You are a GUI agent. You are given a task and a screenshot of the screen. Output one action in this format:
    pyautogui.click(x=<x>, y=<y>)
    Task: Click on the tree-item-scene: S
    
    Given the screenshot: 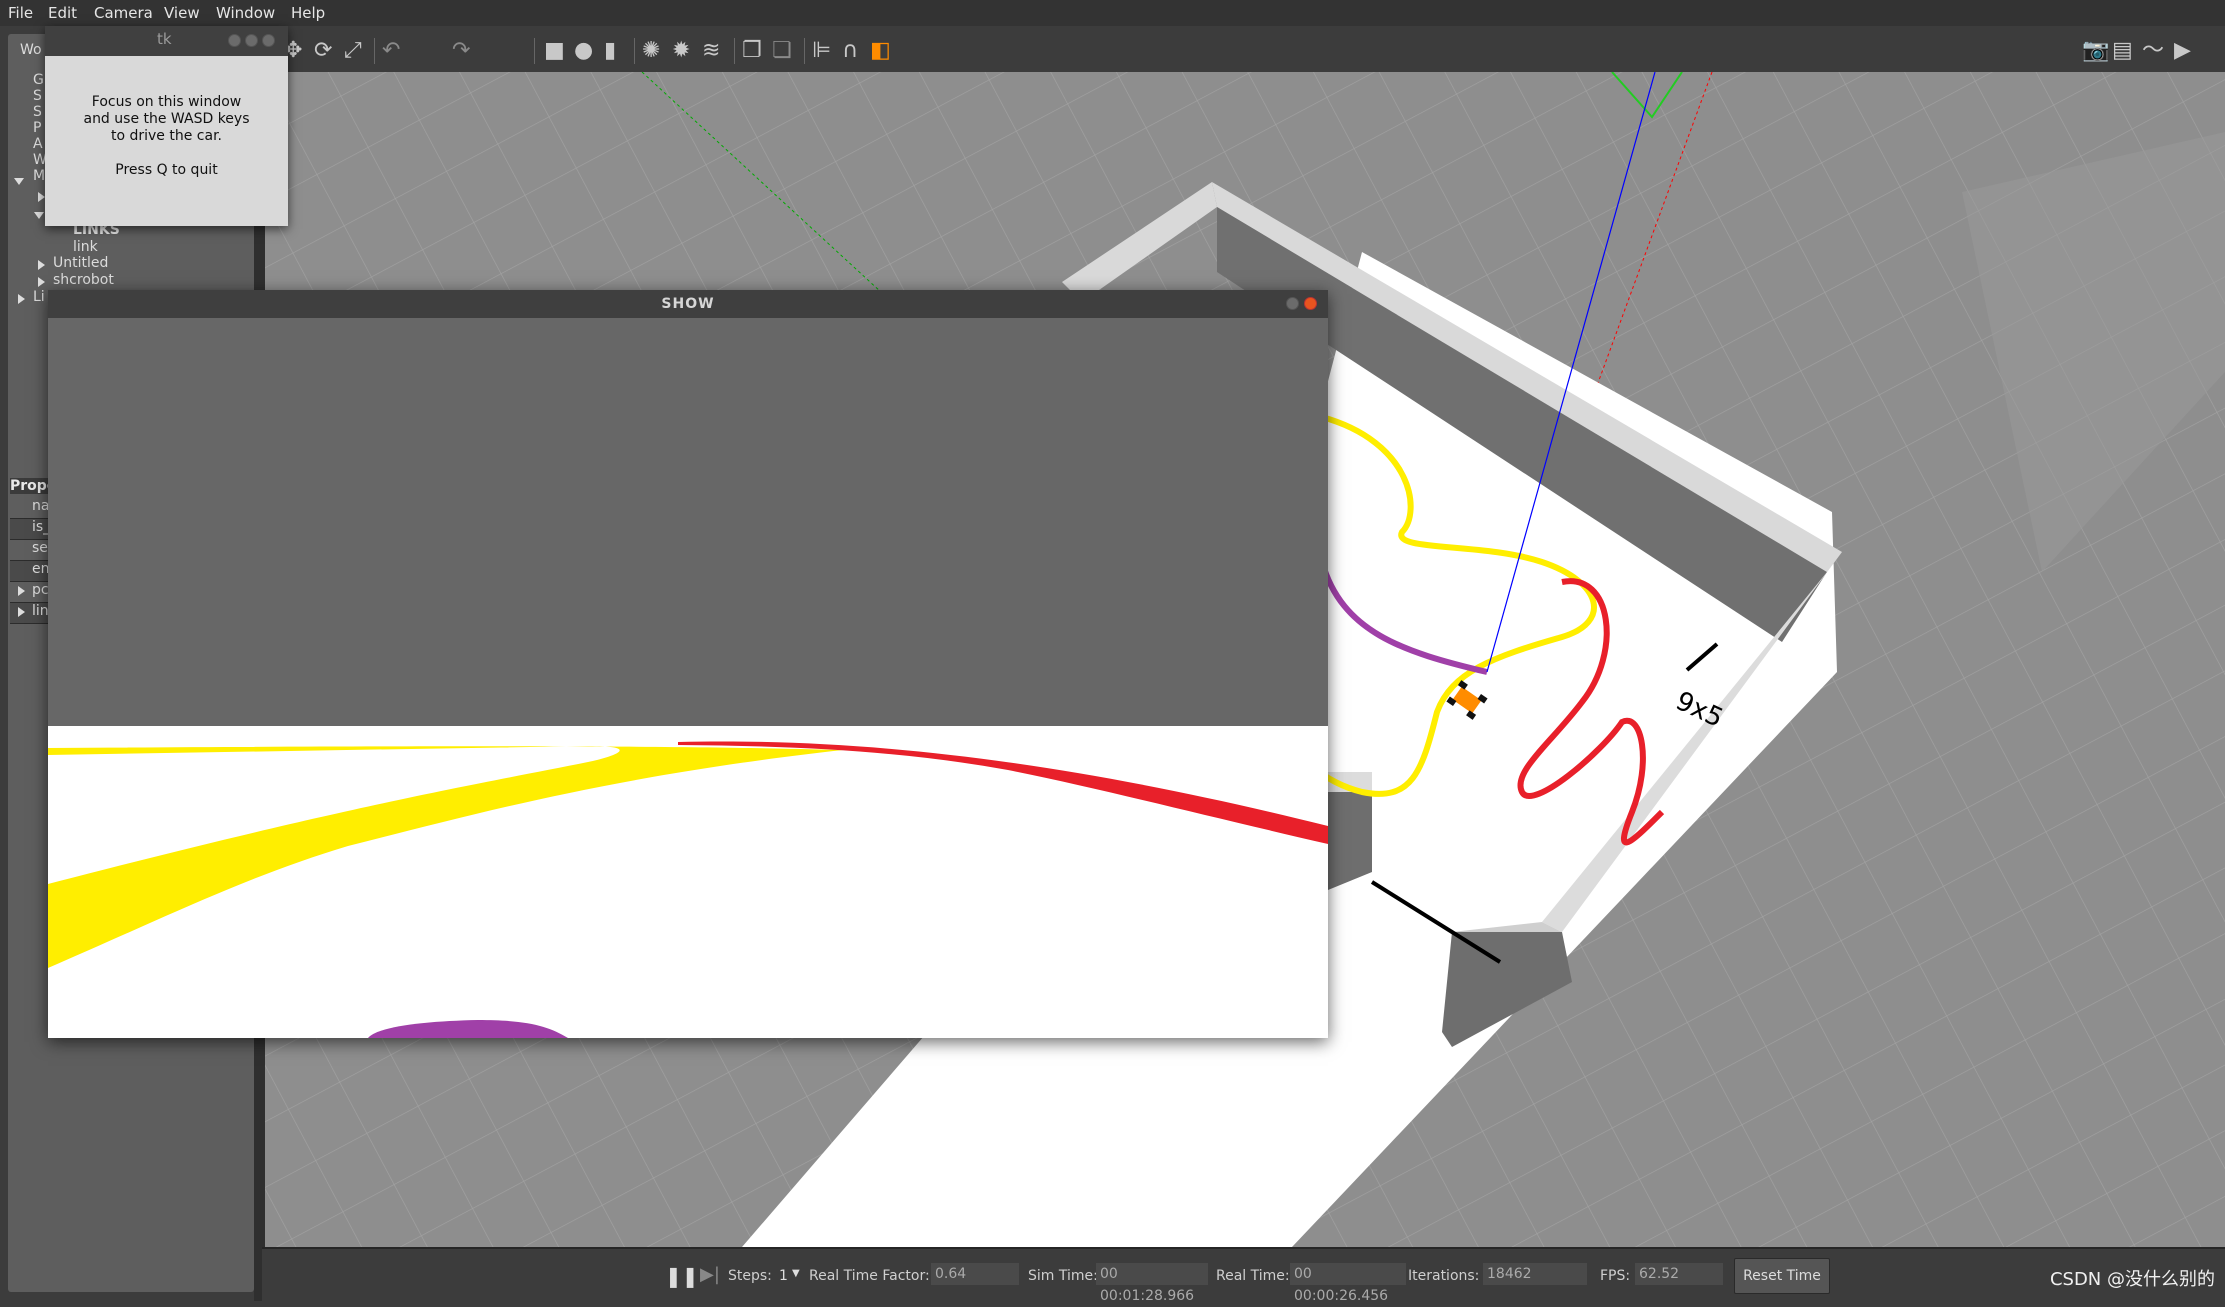 What is the action you would take?
    pyautogui.click(x=37, y=96)
    